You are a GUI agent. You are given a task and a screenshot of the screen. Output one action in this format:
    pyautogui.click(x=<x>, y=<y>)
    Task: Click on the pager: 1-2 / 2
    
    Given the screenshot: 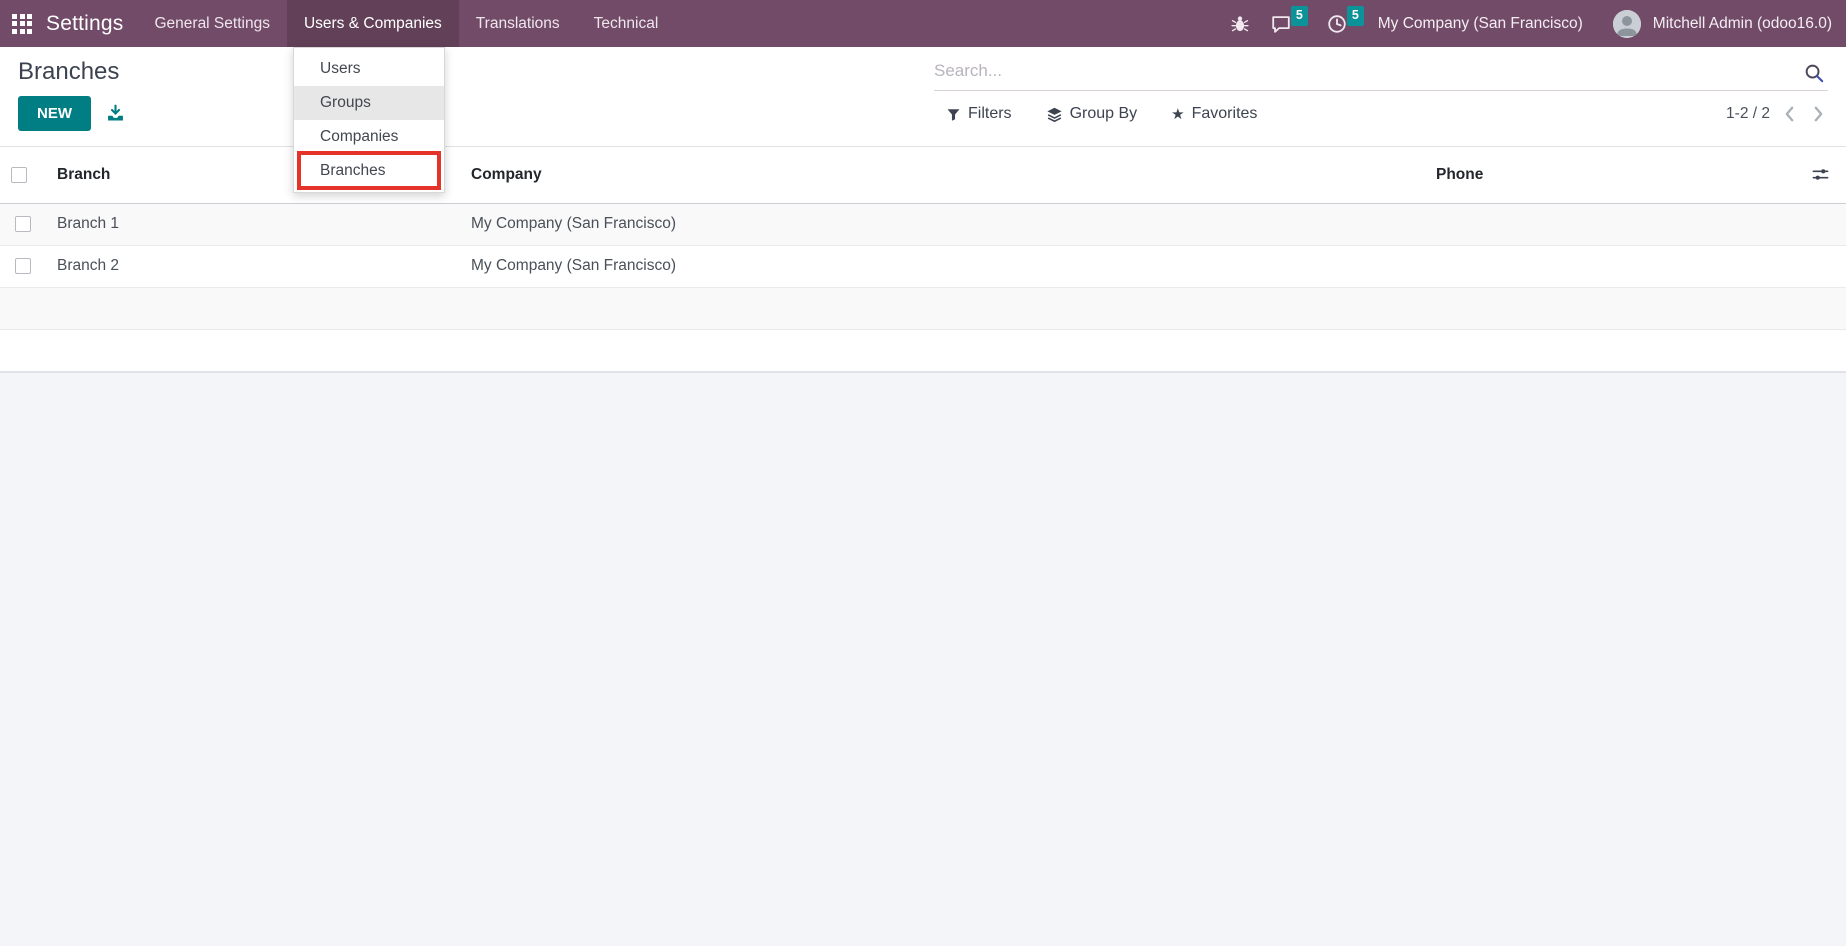 What is the action you would take?
    pyautogui.click(x=1777, y=114)
    